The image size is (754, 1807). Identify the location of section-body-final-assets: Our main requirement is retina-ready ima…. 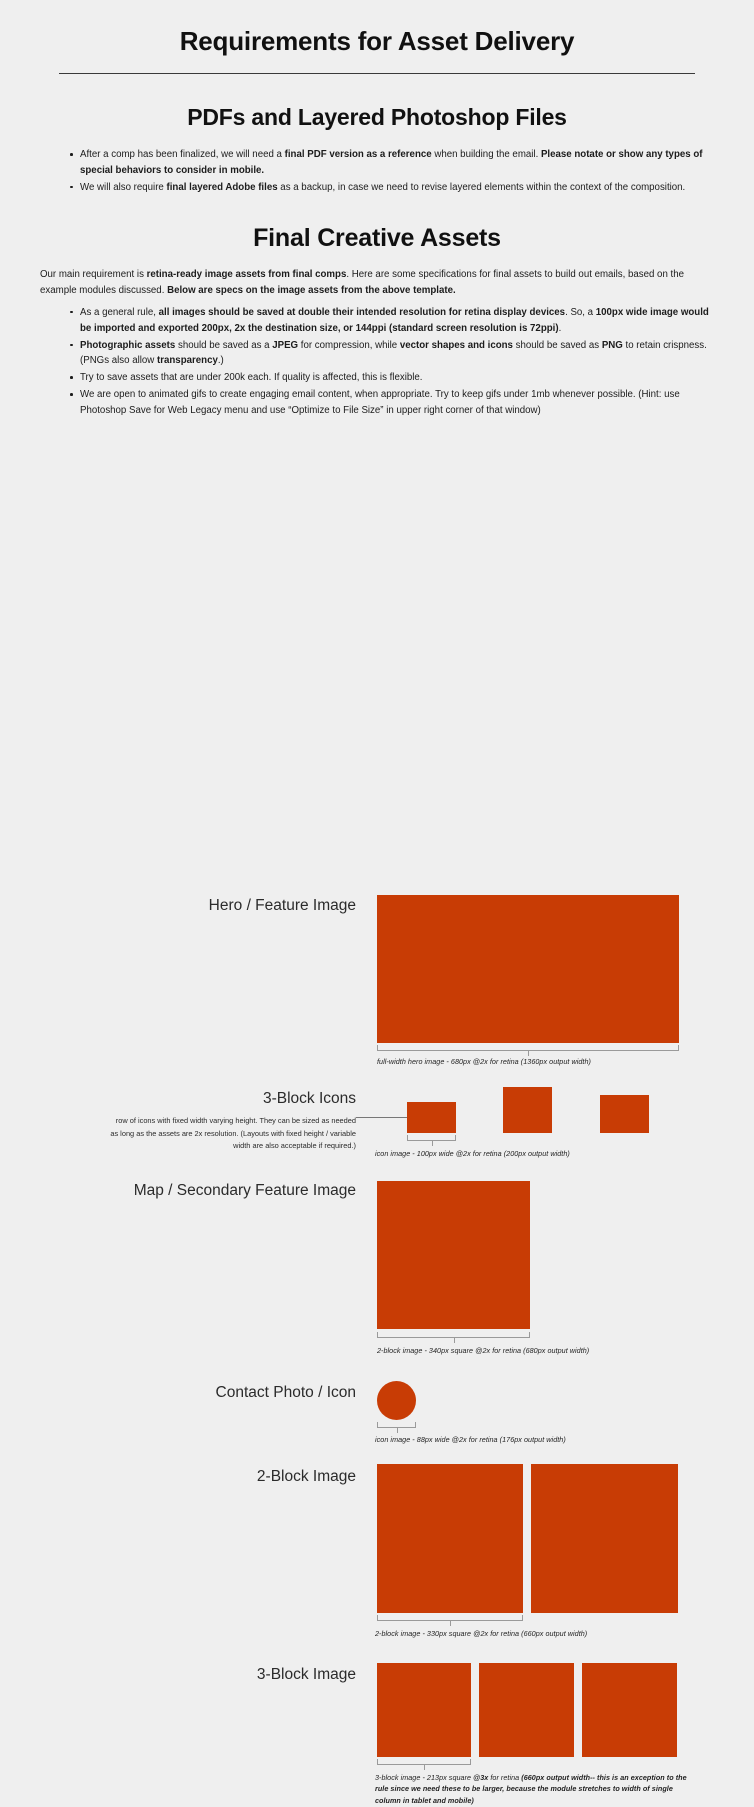
(377, 342).